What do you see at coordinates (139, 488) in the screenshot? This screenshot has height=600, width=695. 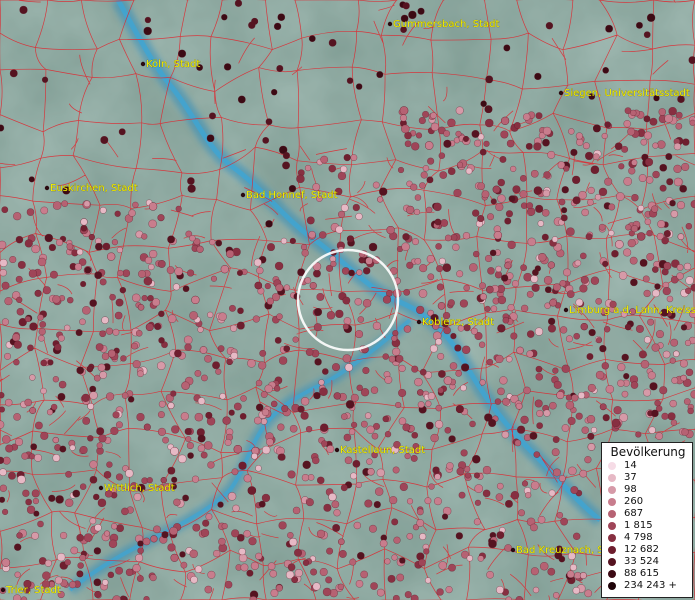 I see `city-label: Wittlich, Stadt` at bounding box center [139, 488].